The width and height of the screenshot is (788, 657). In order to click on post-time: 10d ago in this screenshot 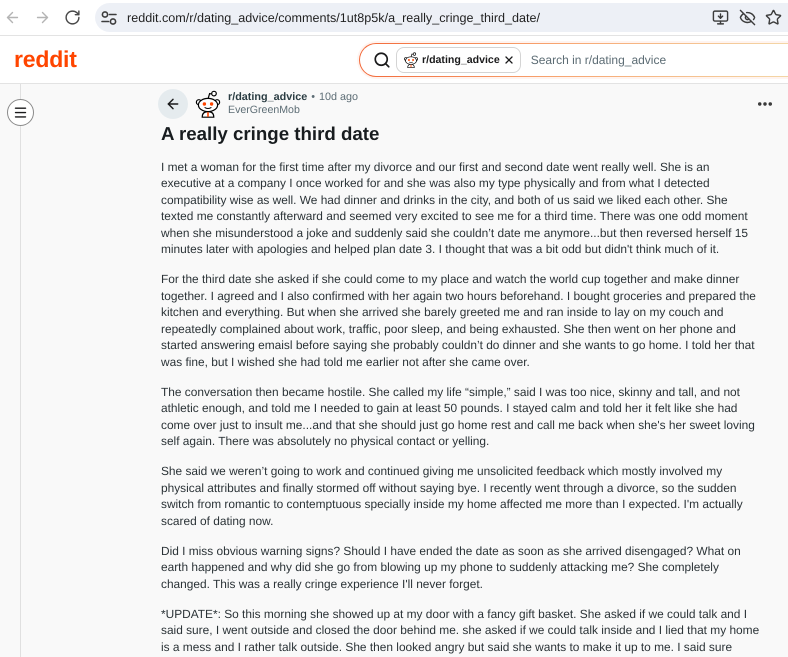, I will do `click(338, 97)`.